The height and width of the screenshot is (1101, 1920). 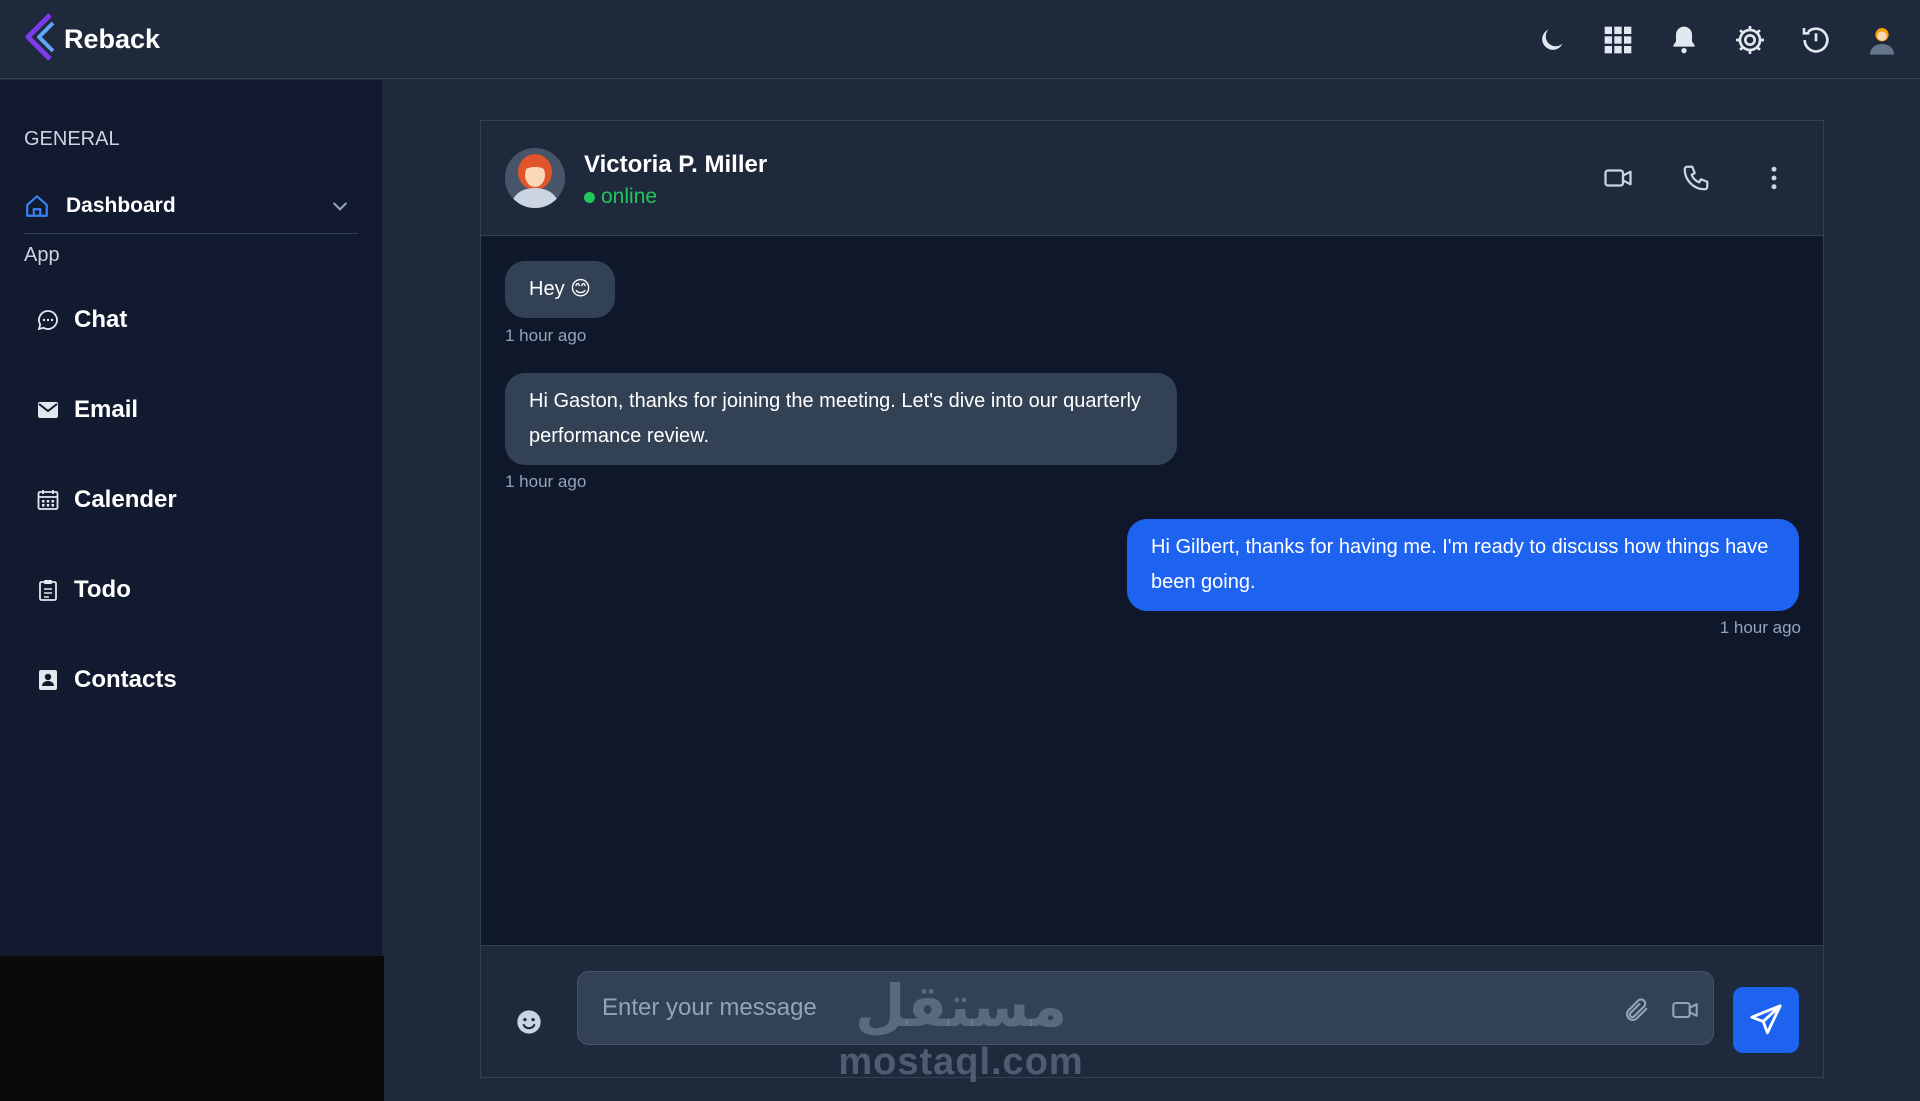 What do you see at coordinates (125, 499) in the screenshot?
I see `sidebar-item-label: Calender` at bounding box center [125, 499].